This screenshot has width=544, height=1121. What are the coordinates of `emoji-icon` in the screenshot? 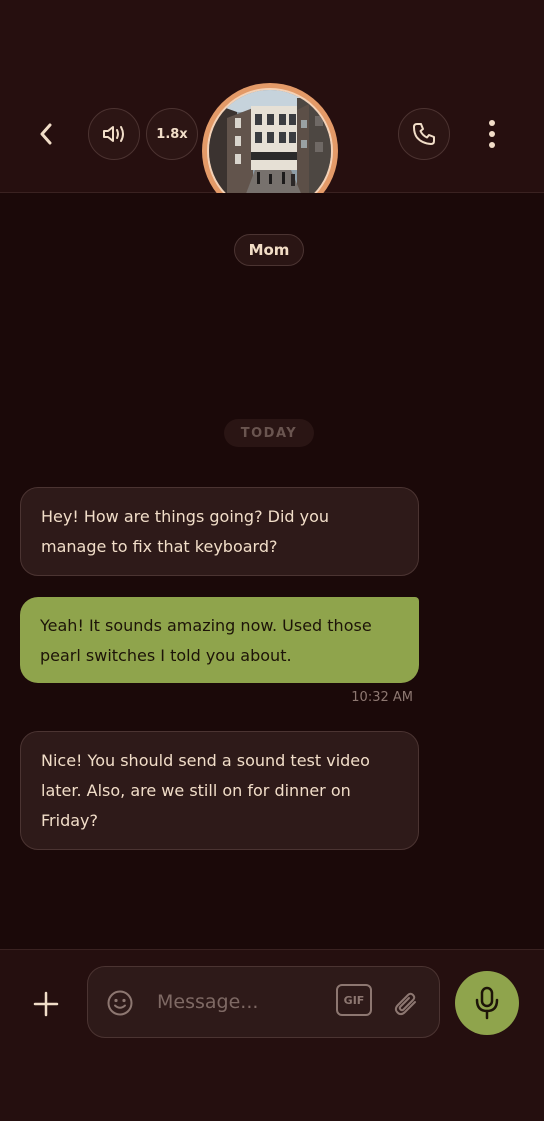 It's located at (120, 1003).